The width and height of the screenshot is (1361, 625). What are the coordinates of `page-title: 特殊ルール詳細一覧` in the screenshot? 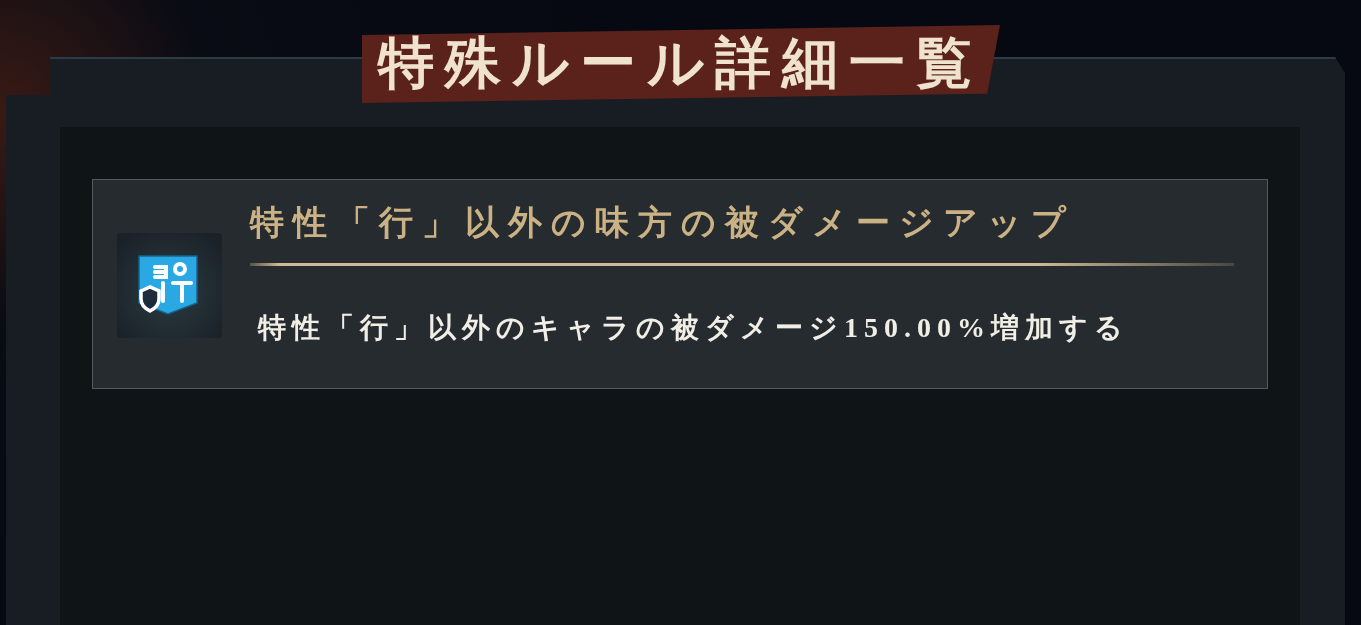 It's located at (681, 64).